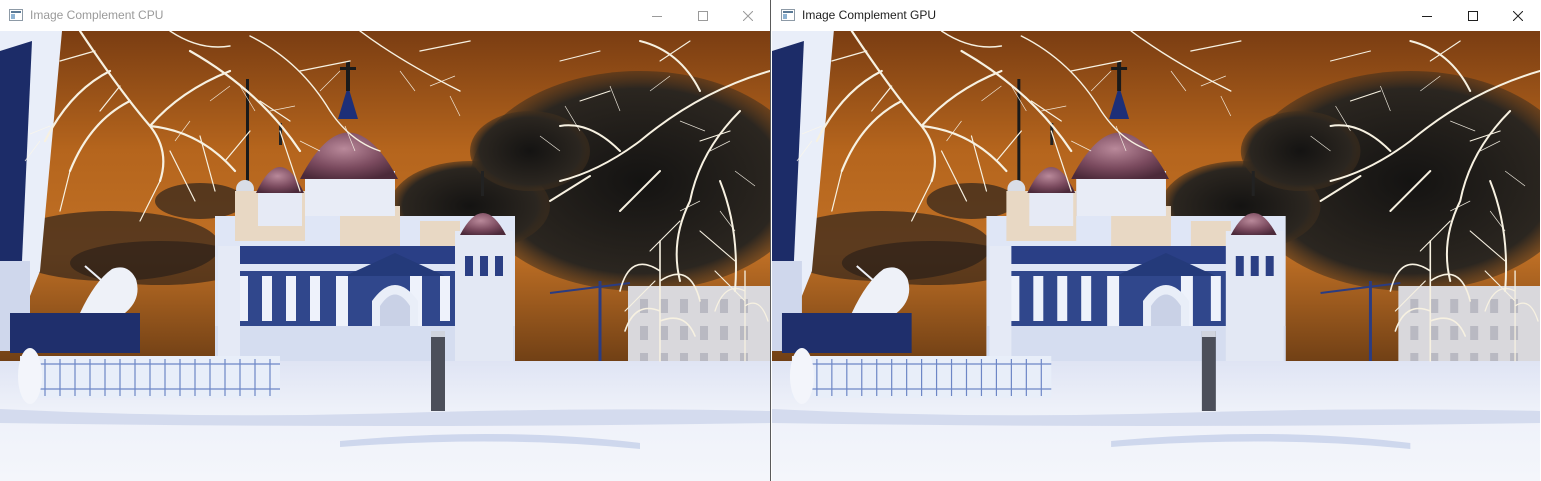 Image resolution: width=1541 pixels, height=481 pixels. I want to click on title-bar: Image Complement GPU, so click(1156, 15).